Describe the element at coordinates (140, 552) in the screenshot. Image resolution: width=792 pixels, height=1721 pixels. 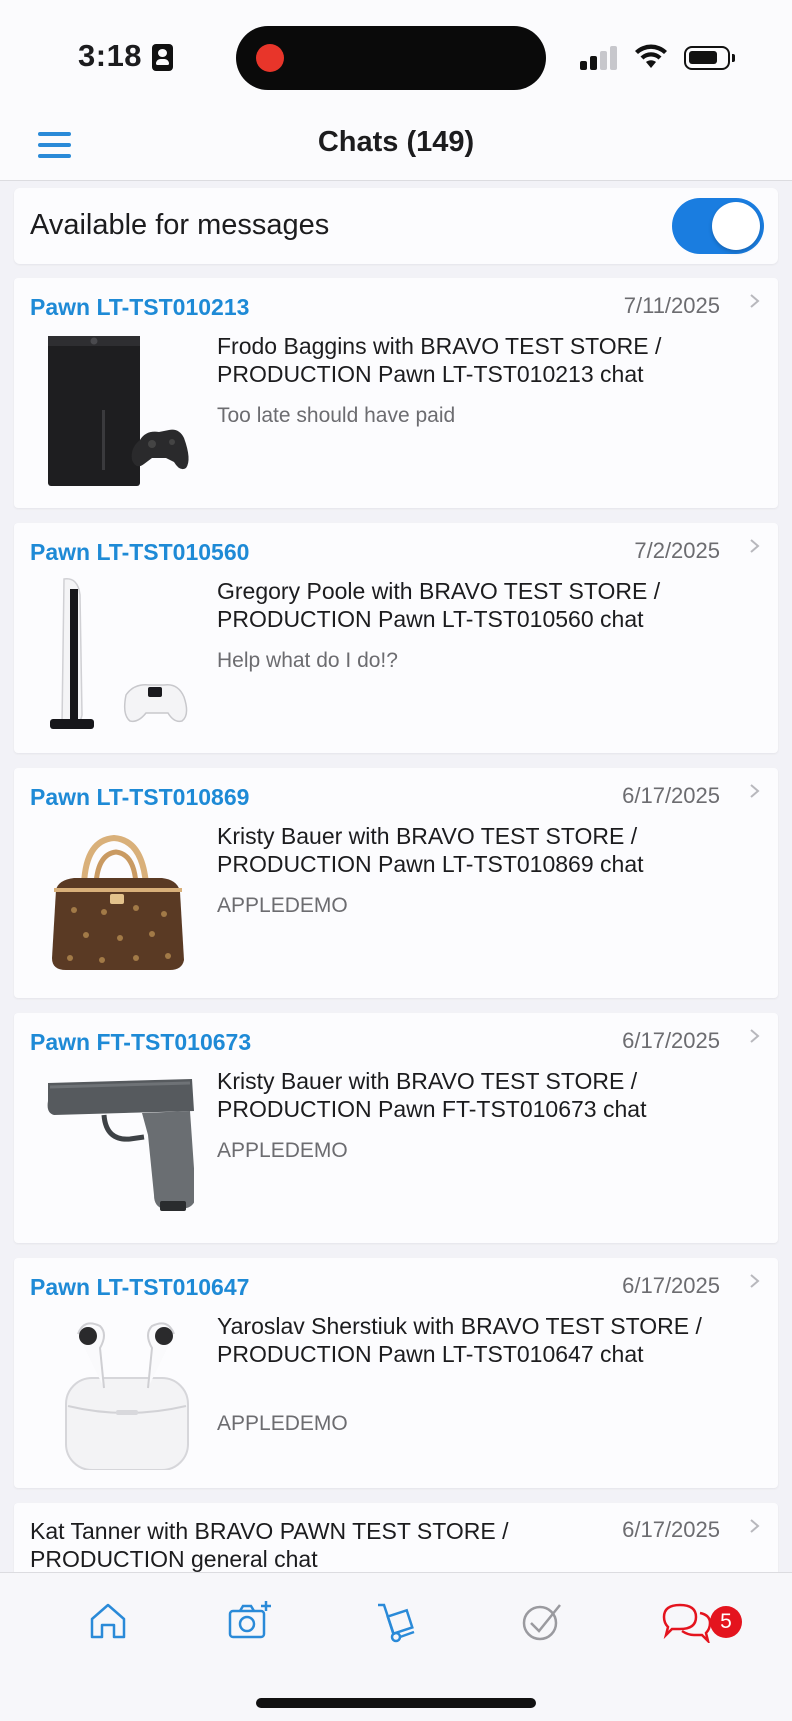
I see `chat-ticket-id: Pawn LT-TST010560` at that location.